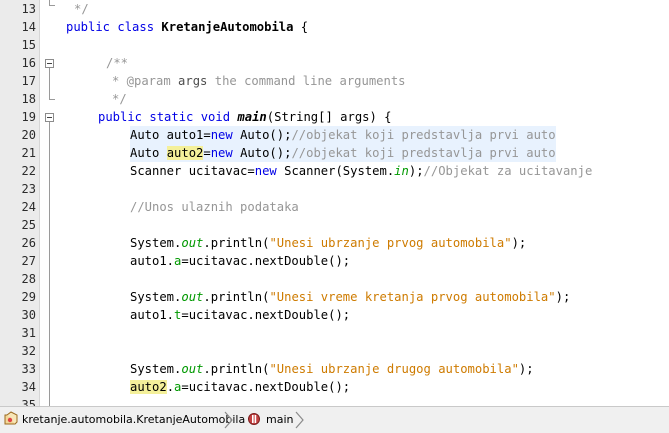  Describe the element at coordinates (187, 27) in the screenshot. I see `code-line-14: public class KretanjeAutomobila {` at that location.